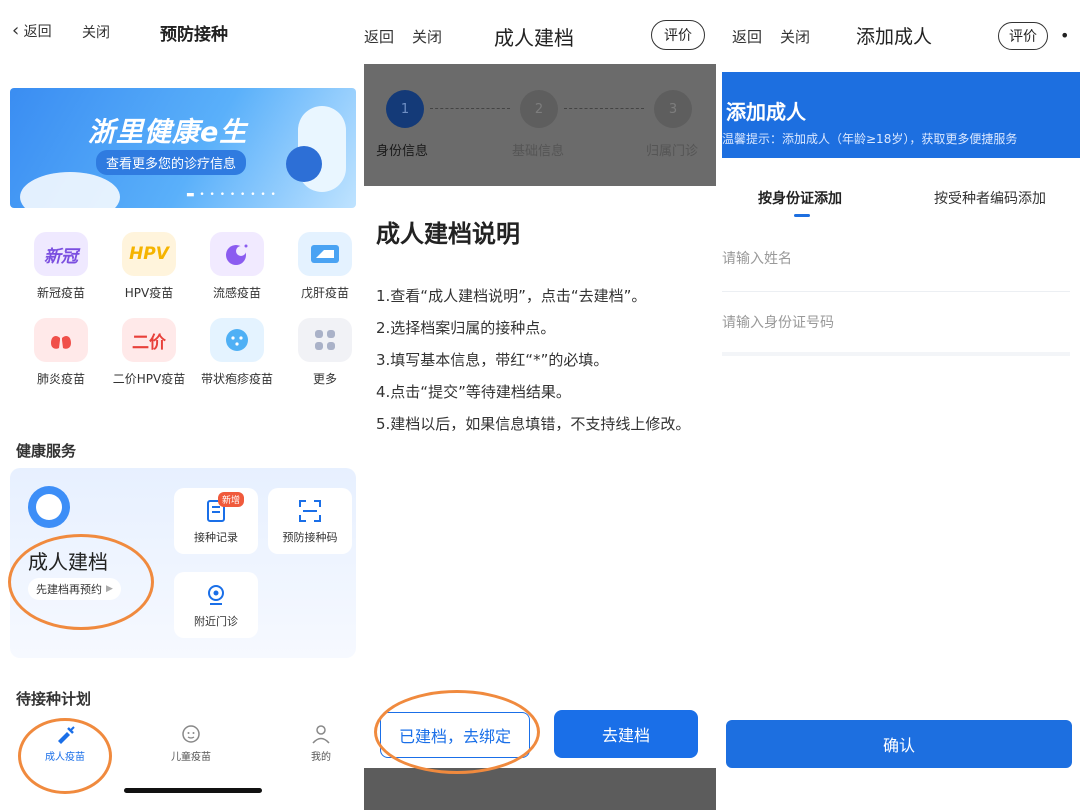  Describe the element at coordinates (466, 328) in the screenshot. I see `instruction-line: 2.选择档案归属的接种点。` at that location.